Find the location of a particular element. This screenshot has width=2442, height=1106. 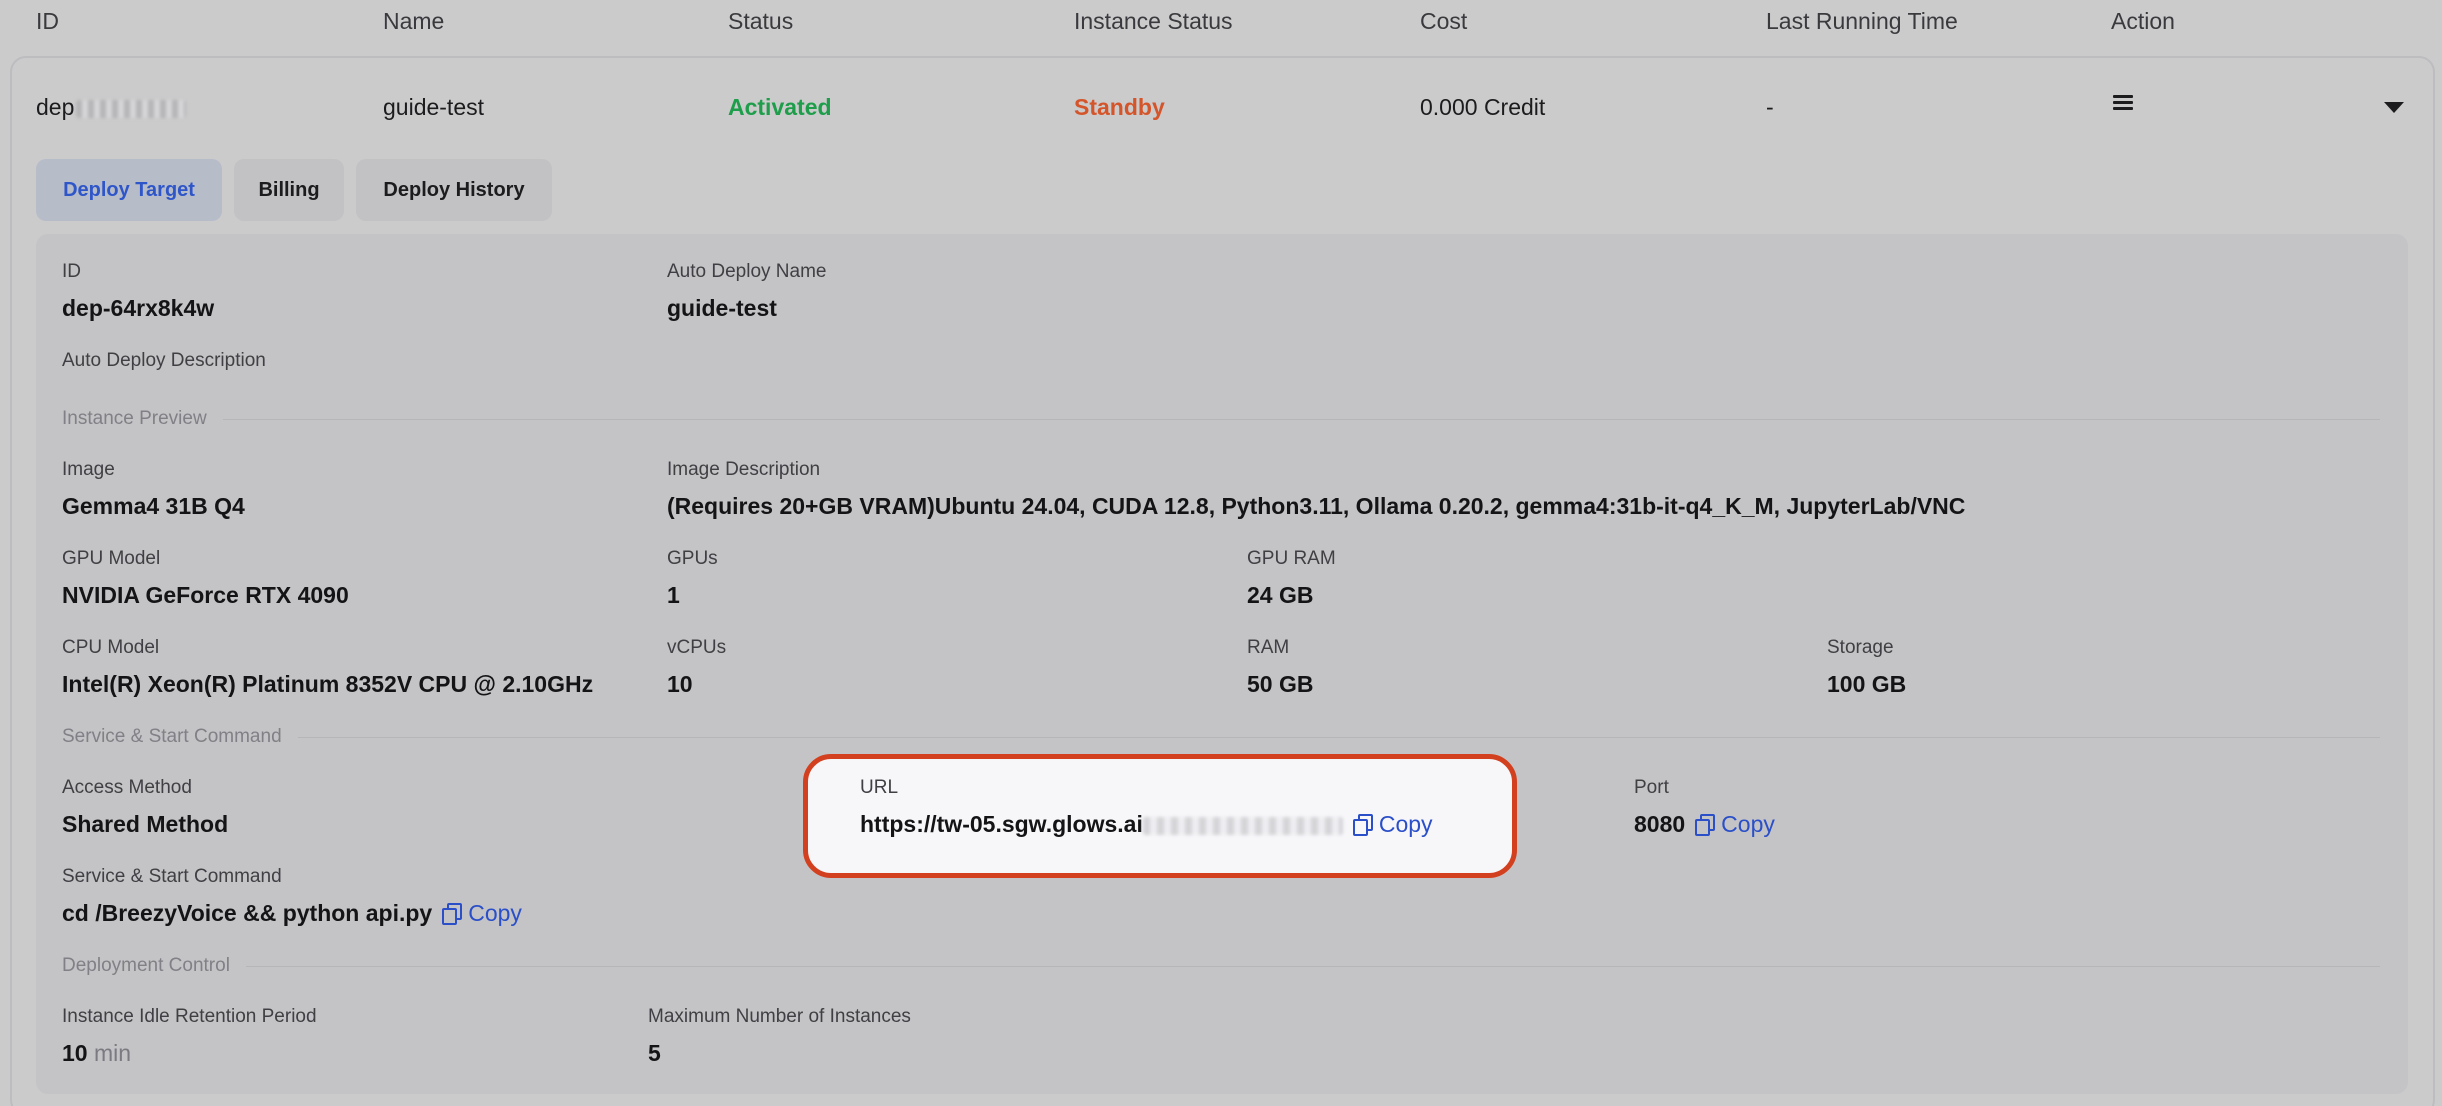

port-text: 8080 is located at coordinates (1660, 824).